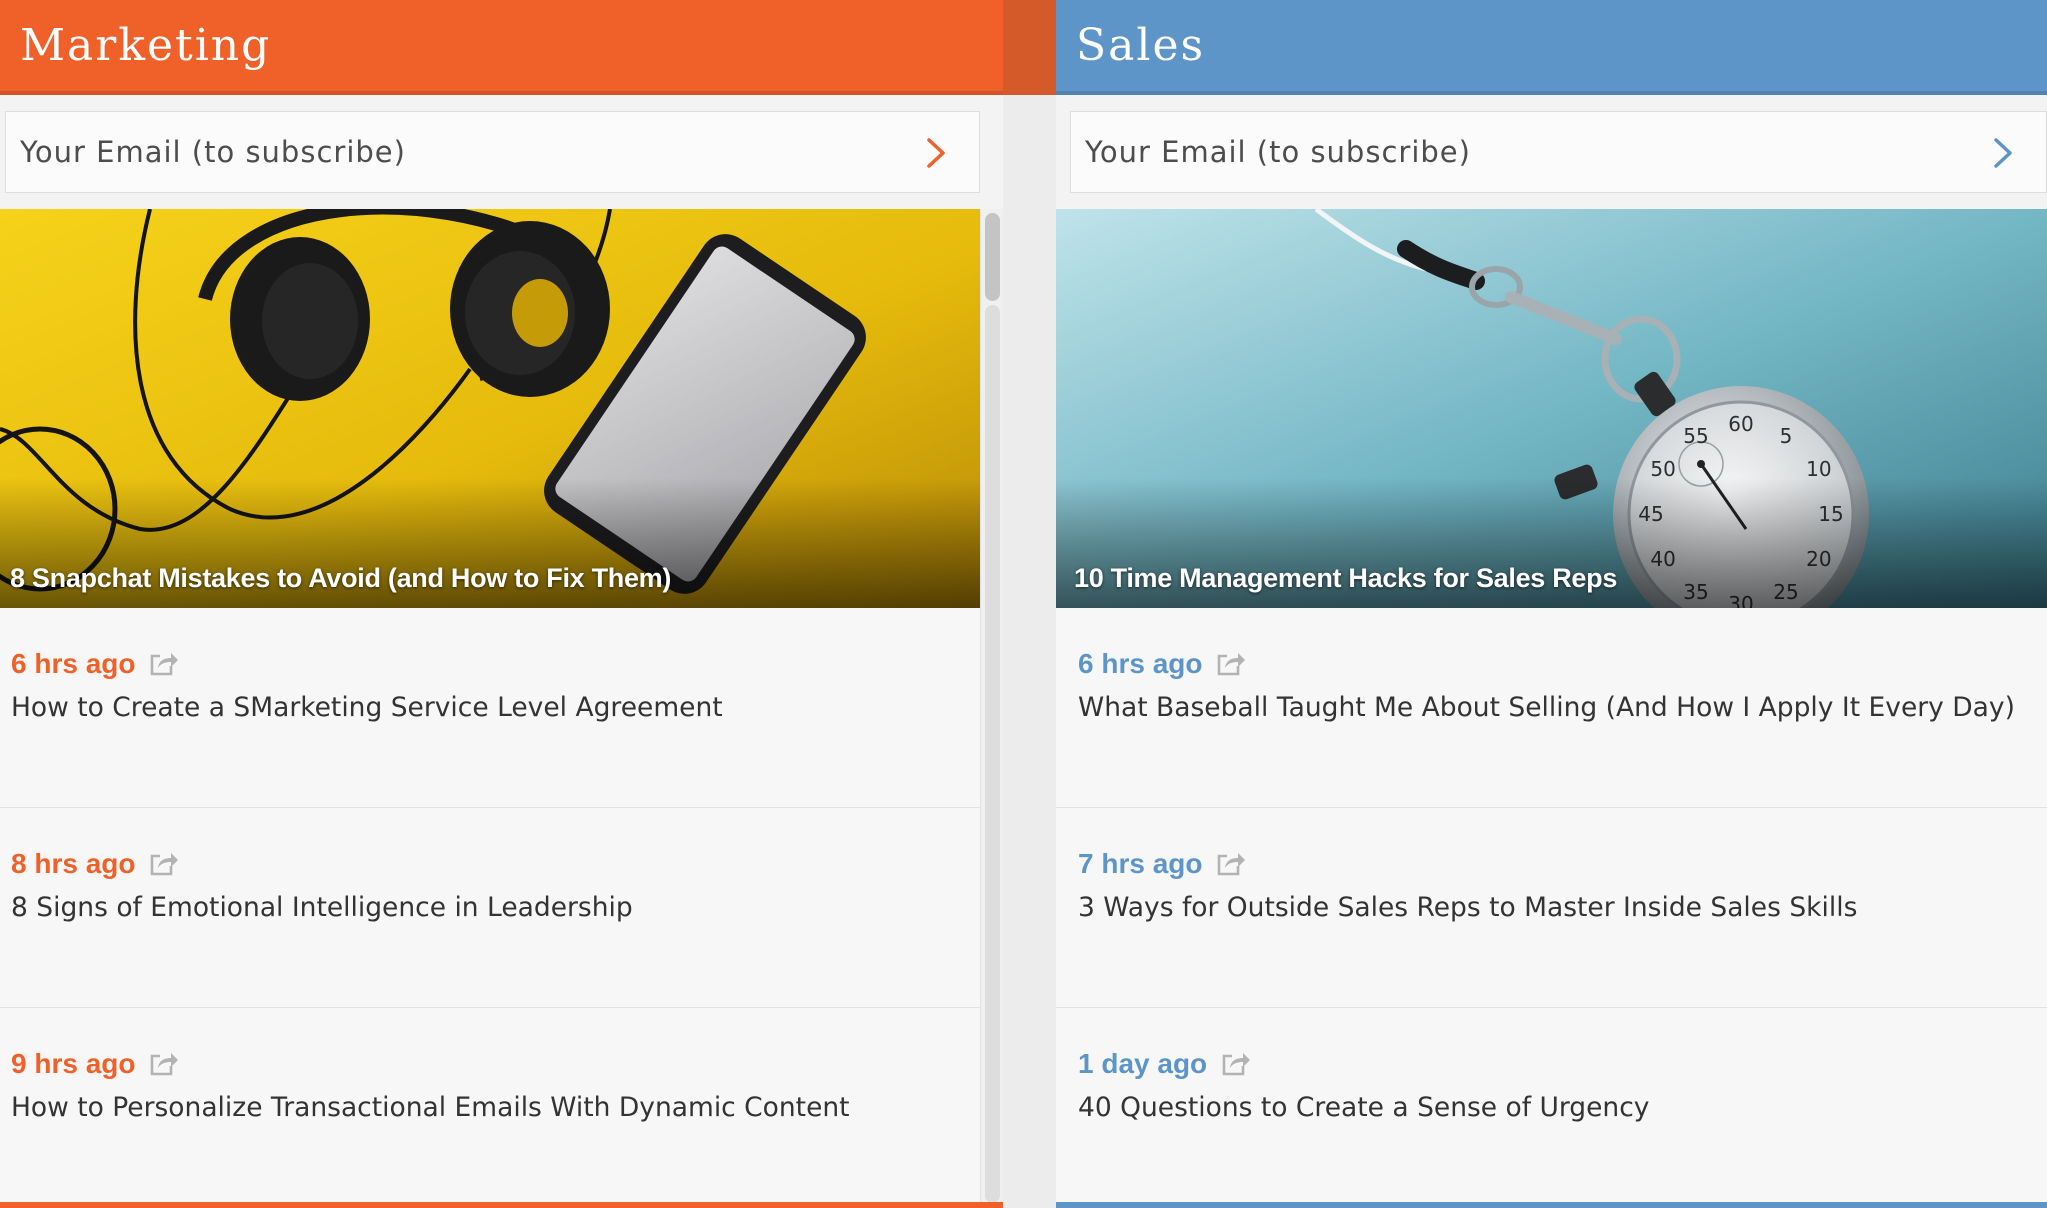  What do you see at coordinates (1551, 47) in the screenshot?
I see `sales-header: Sales` at bounding box center [1551, 47].